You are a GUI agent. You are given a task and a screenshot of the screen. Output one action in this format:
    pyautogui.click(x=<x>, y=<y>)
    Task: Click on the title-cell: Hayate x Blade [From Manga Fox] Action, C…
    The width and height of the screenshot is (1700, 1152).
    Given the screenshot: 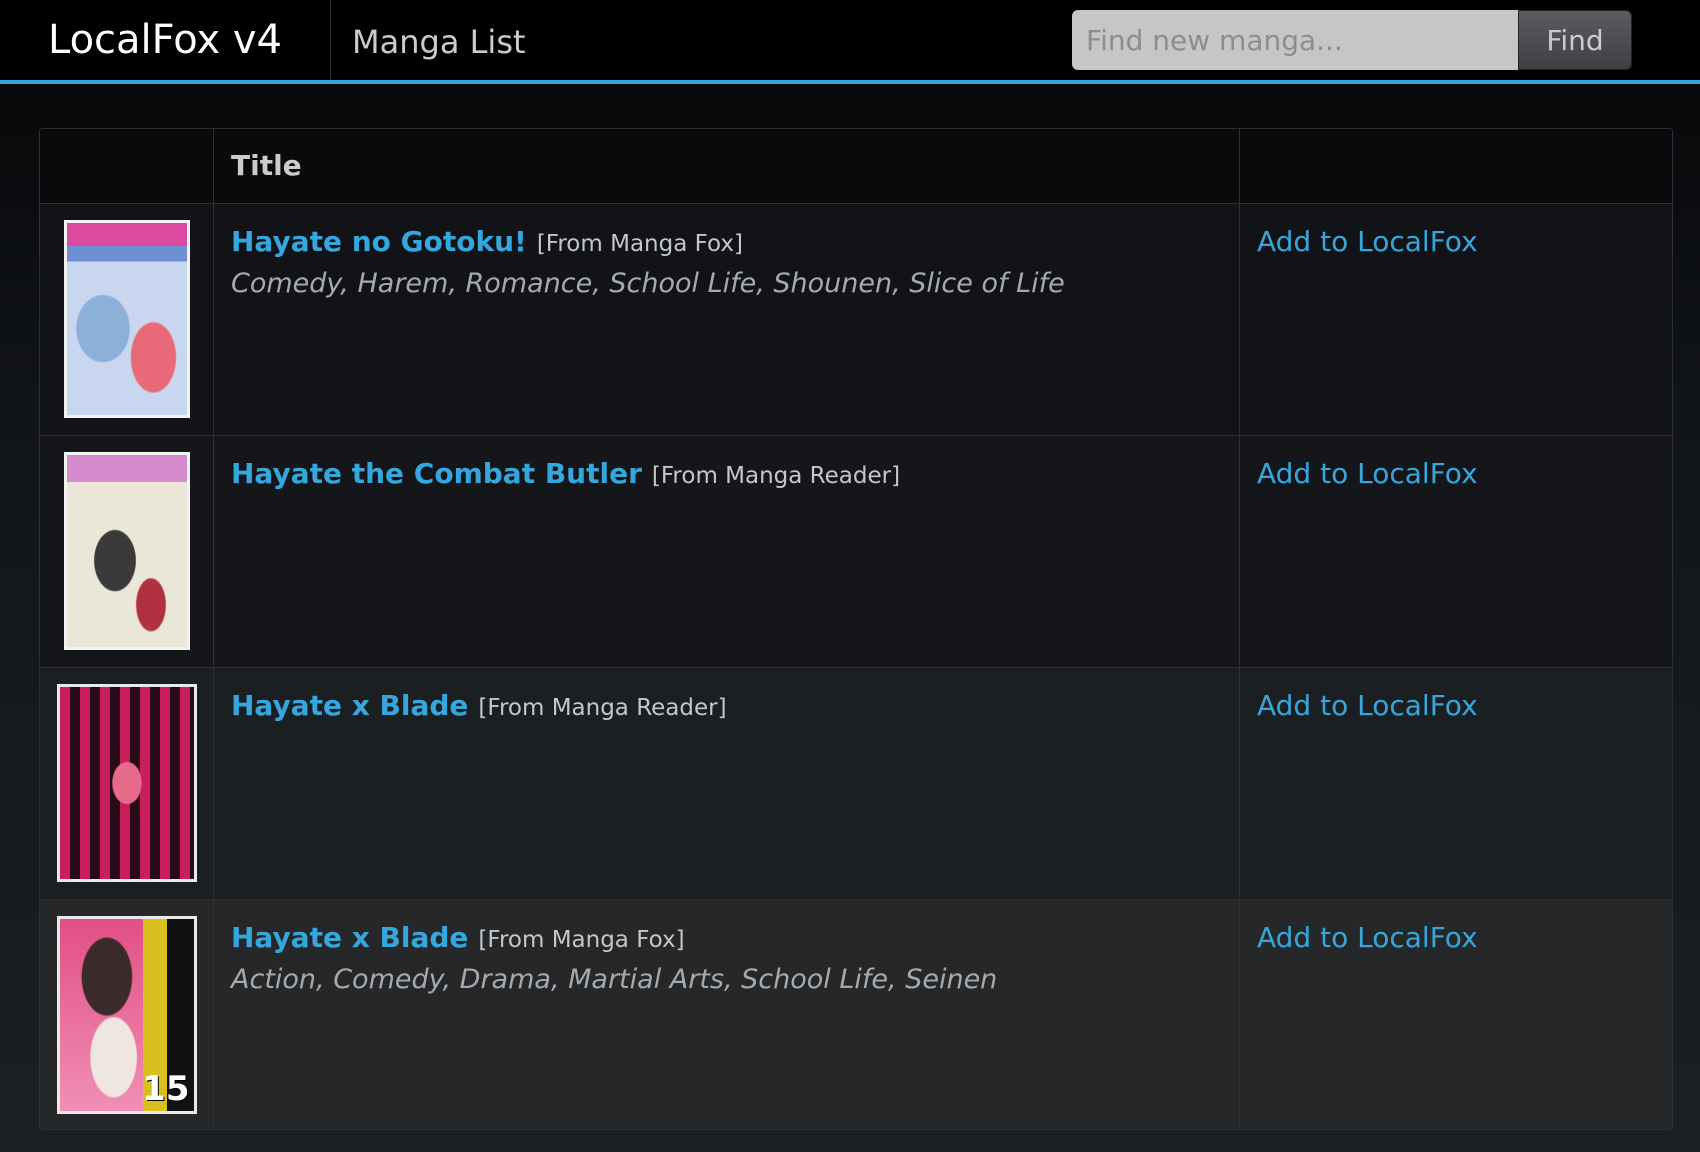 What is the action you would take?
    pyautogui.click(x=727, y=1014)
    